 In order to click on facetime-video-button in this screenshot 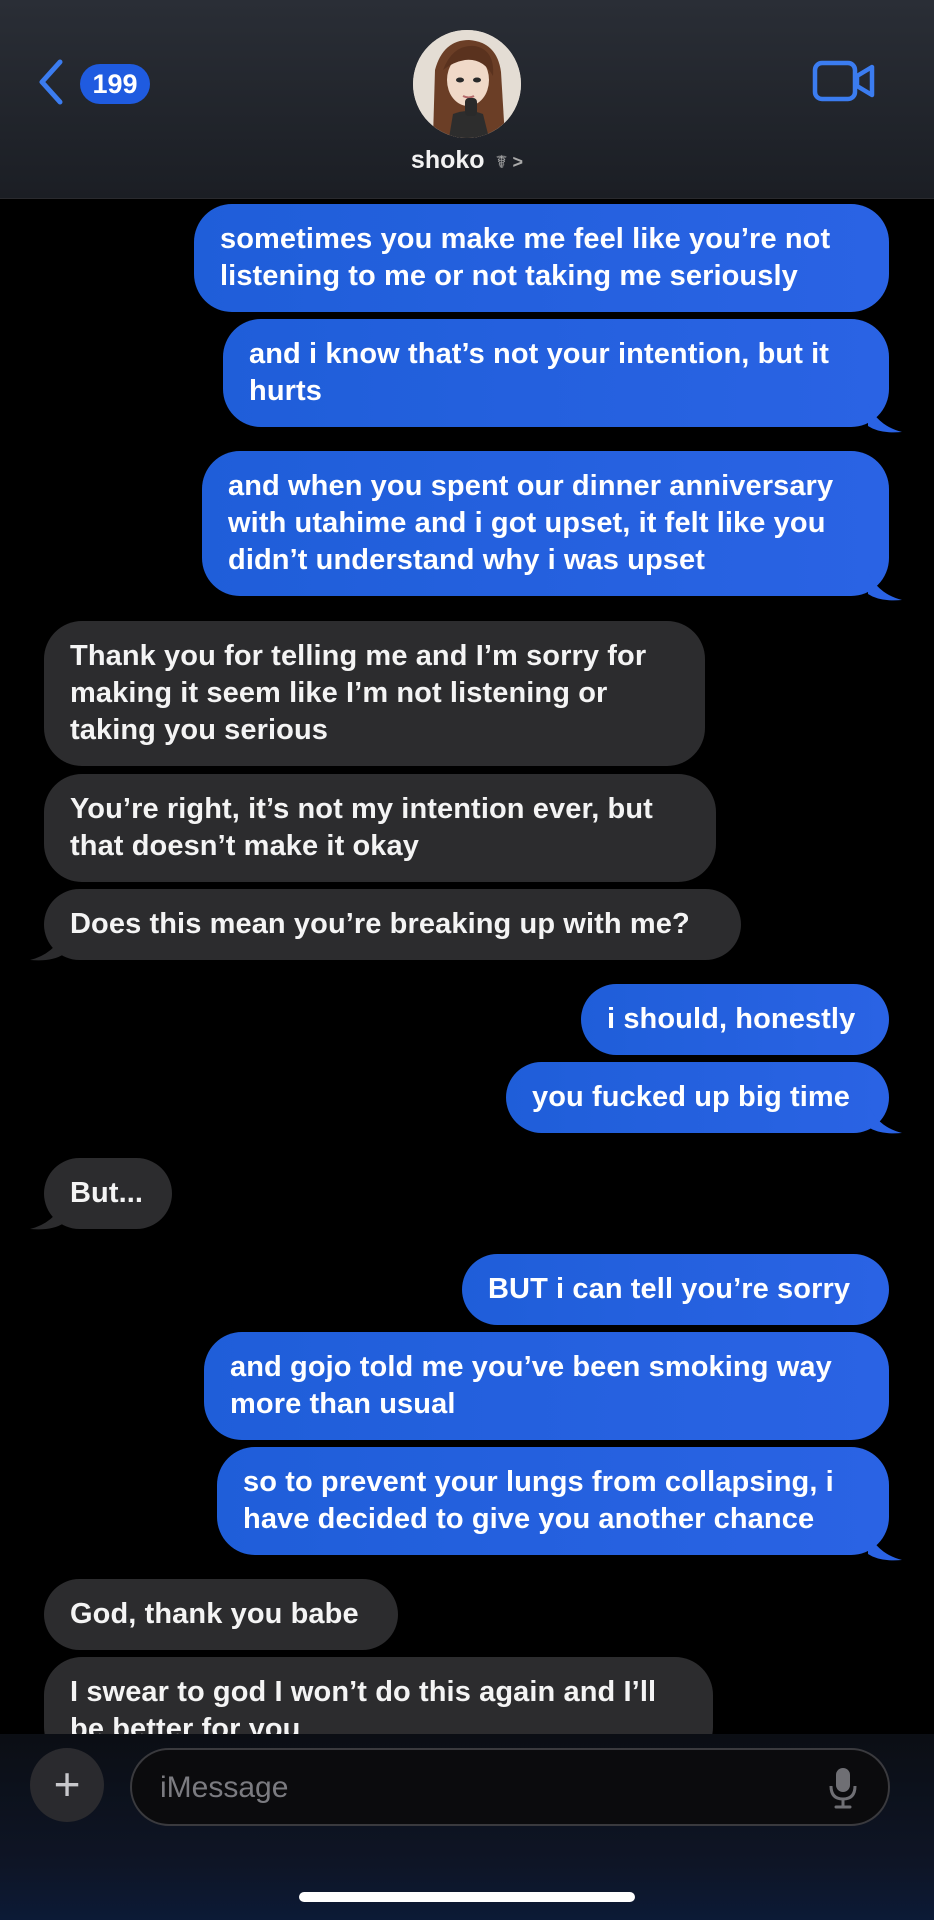, I will do `click(844, 81)`.